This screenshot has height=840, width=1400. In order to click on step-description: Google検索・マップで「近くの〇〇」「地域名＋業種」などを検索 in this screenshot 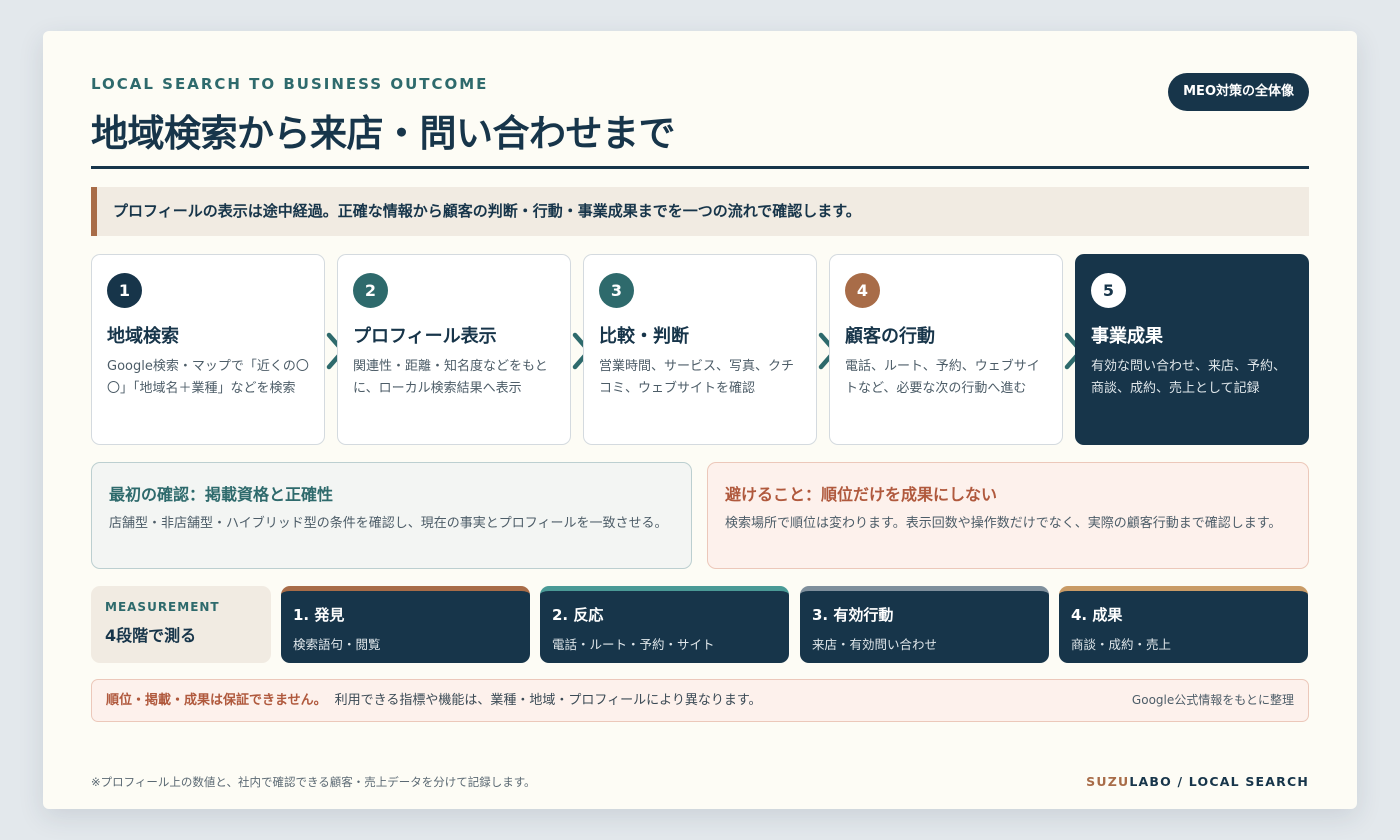, I will do `click(208, 377)`.